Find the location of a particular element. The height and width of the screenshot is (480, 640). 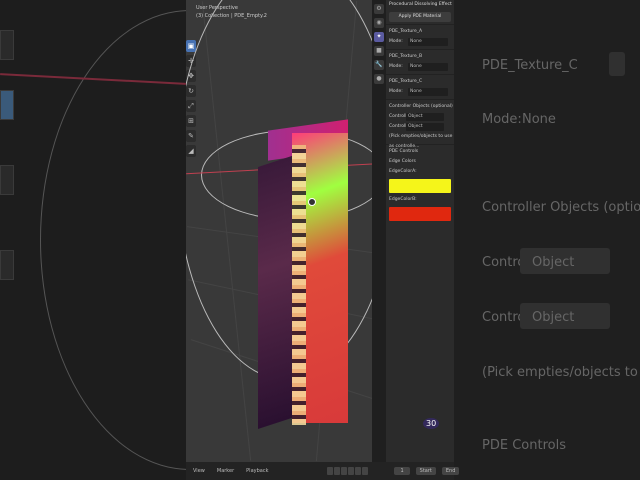

object-origin-icon is located at coordinates (312, 202).